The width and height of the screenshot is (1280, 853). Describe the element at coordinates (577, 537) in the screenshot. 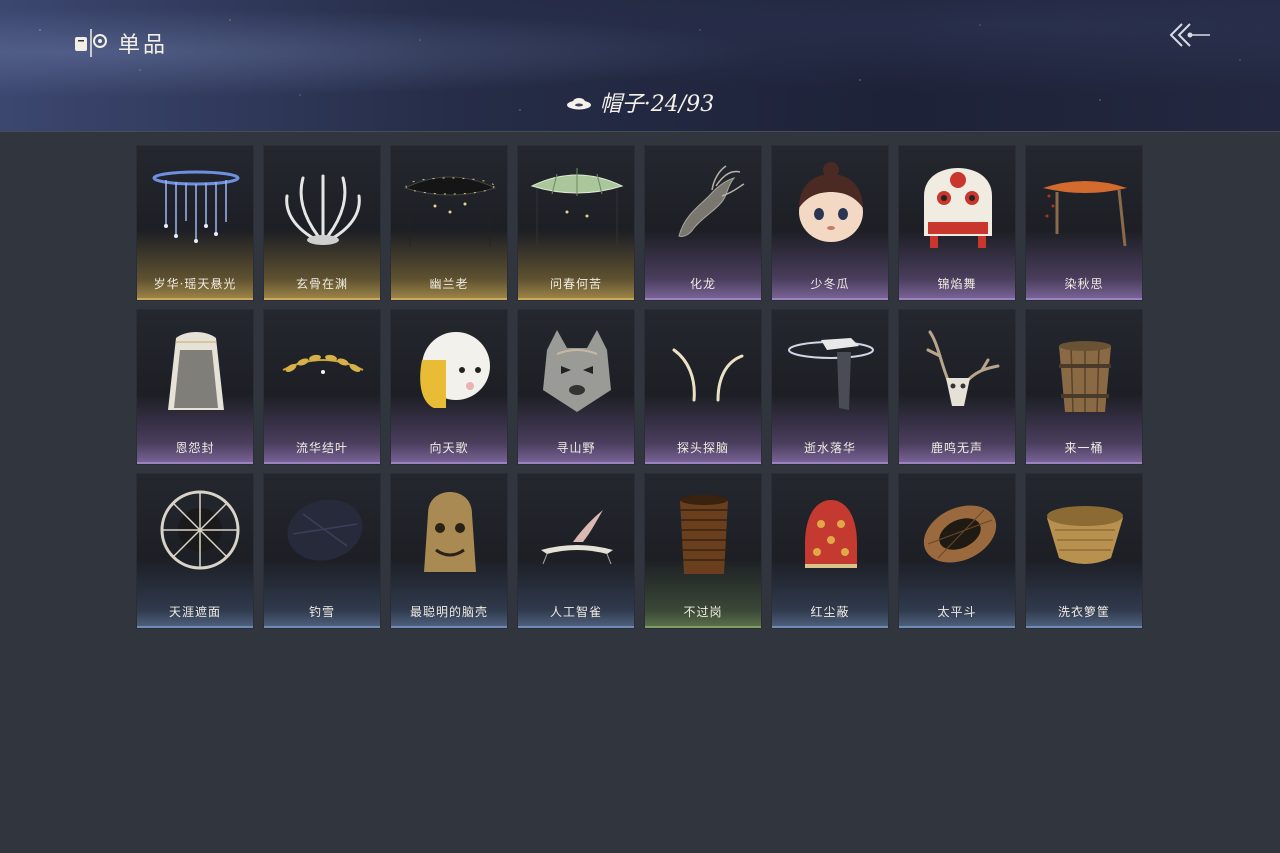

I see `bird-hat-icon` at that location.